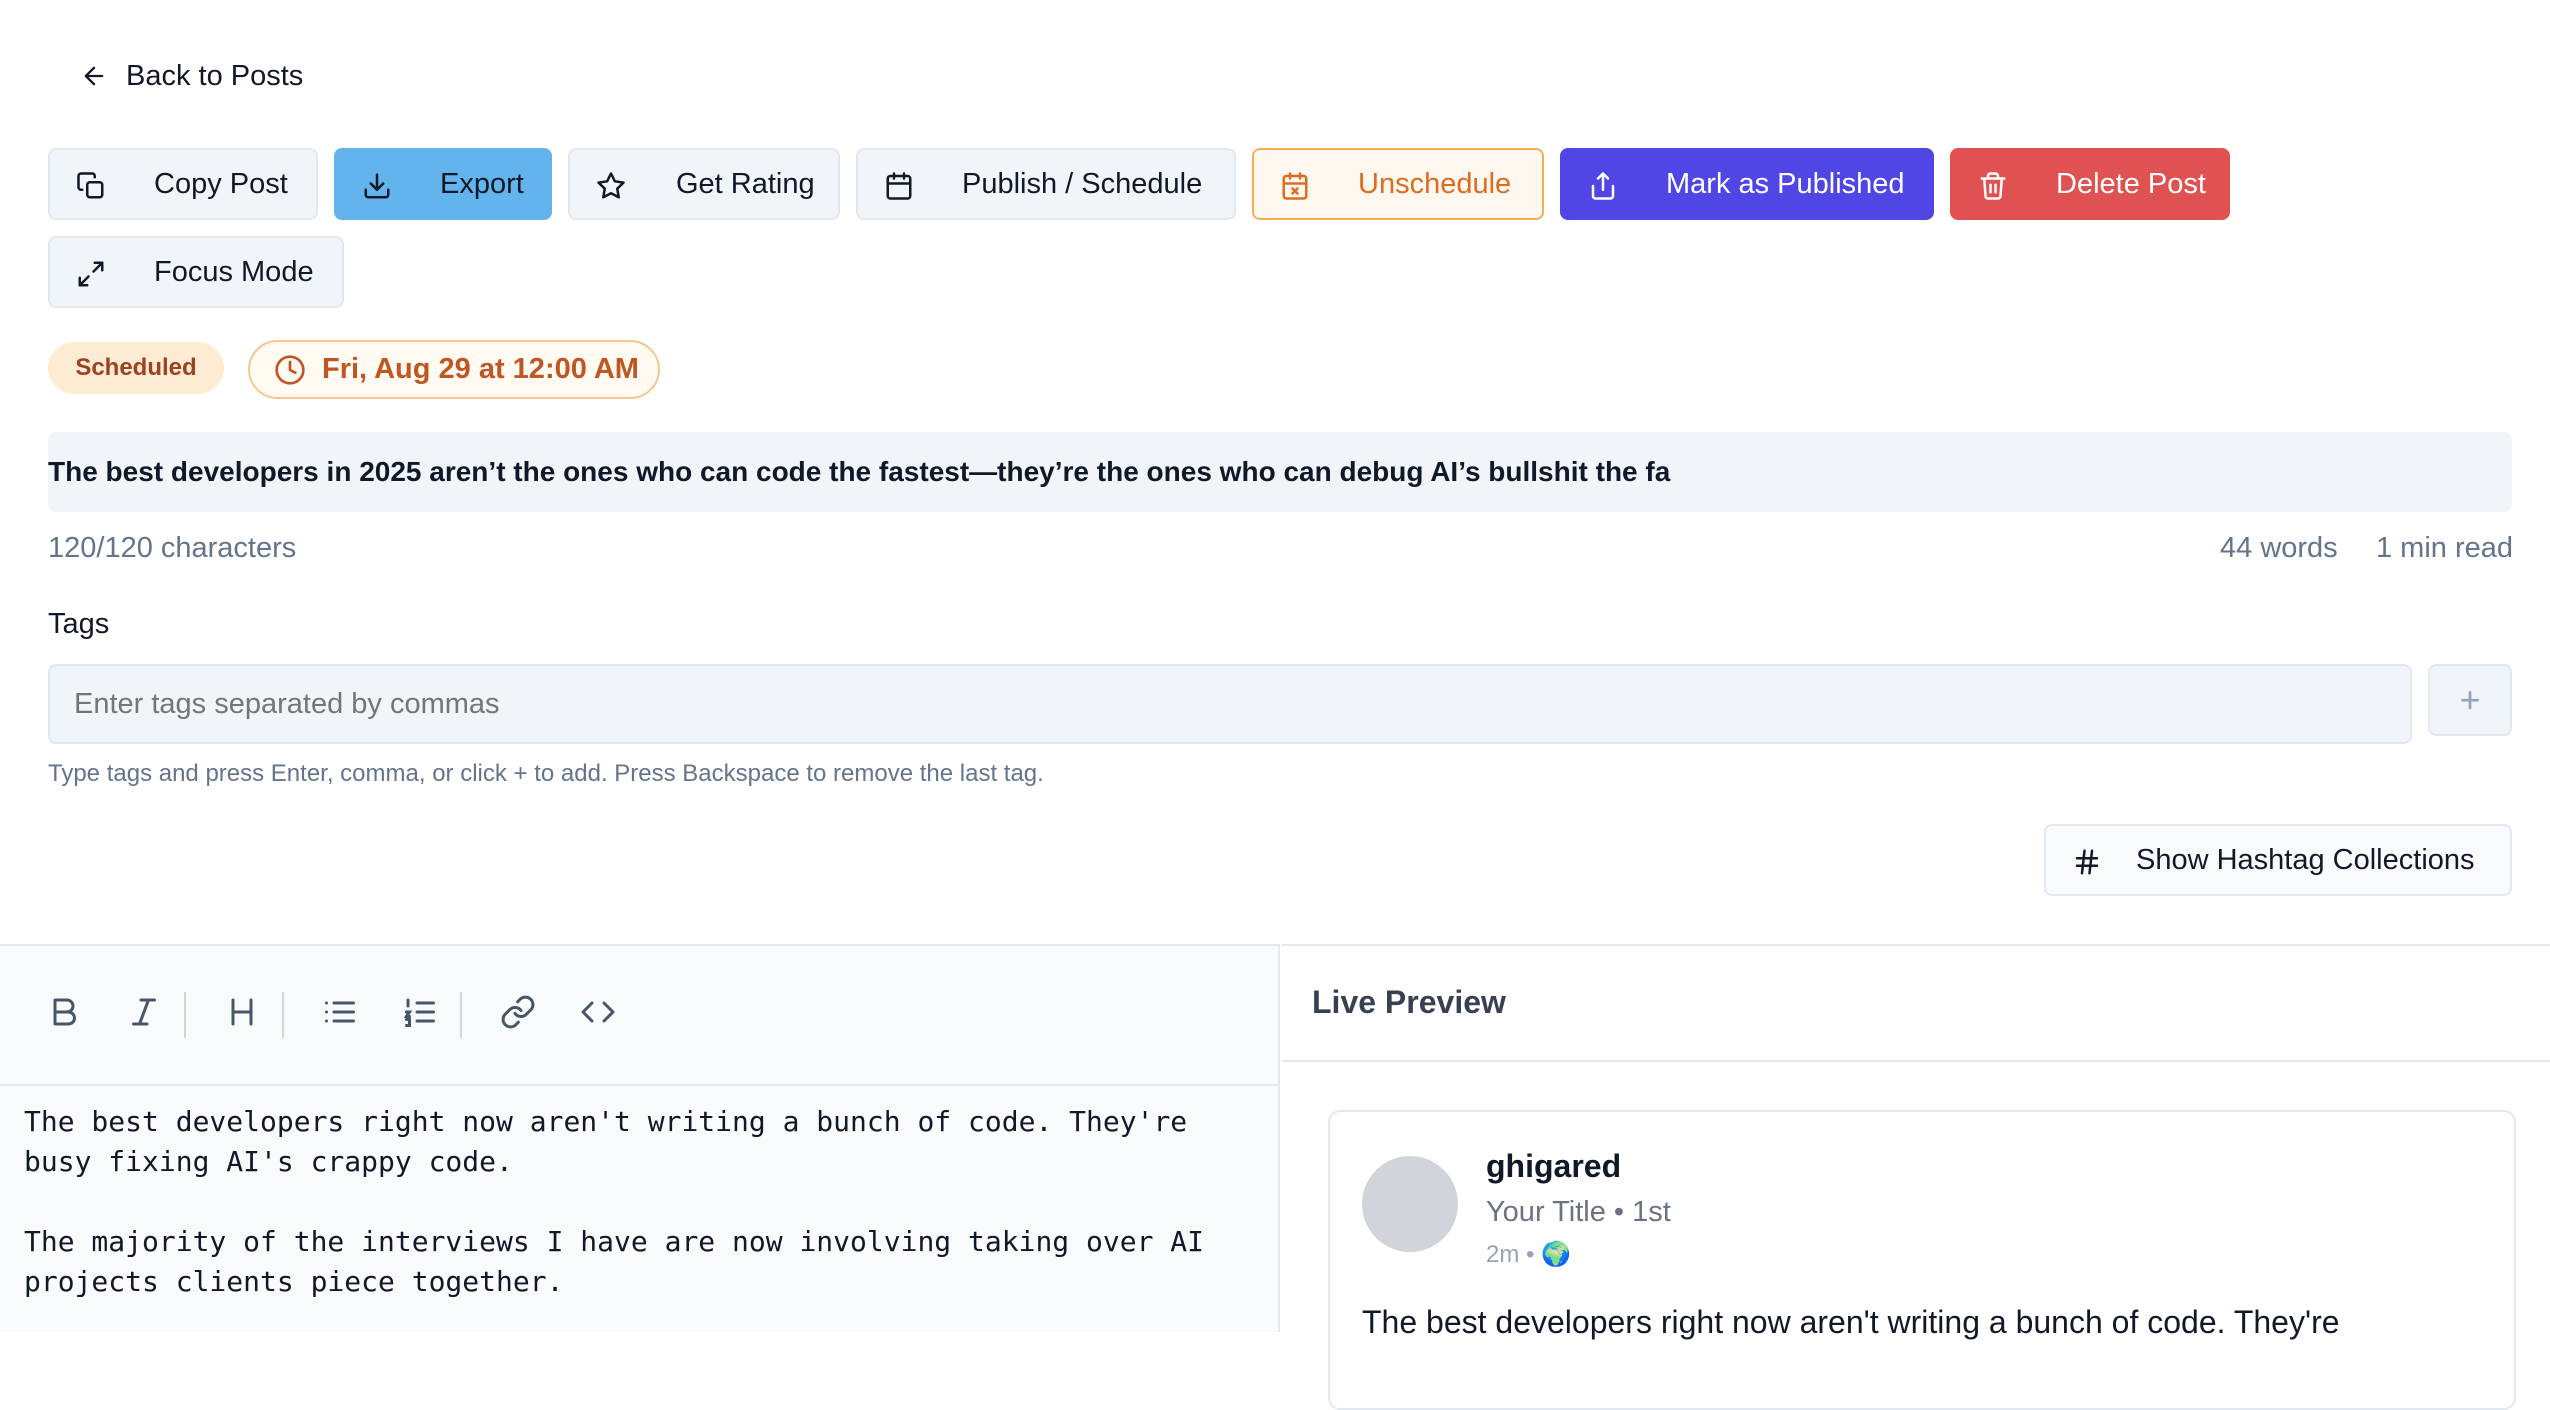 The width and height of the screenshot is (2550, 1410). Describe the element at coordinates (64, 1012) in the screenshot. I see `bold-icon` at that location.